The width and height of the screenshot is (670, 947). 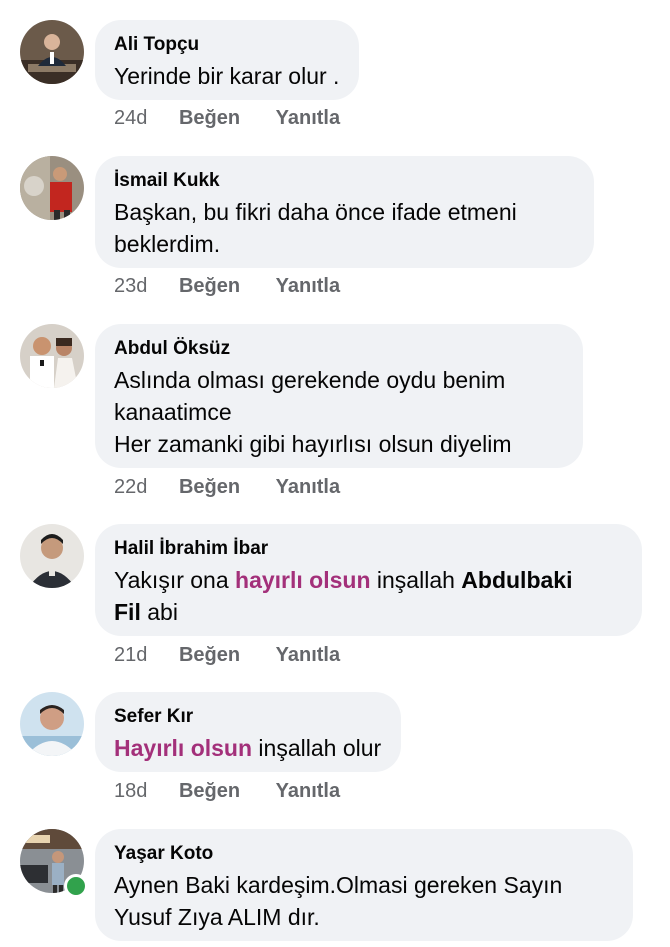 What do you see at coordinates (310, 380) in the screenshot?
I see `comment-text-line: Aslında olması gerekende oydu benim` at bounding box center [310, 380].